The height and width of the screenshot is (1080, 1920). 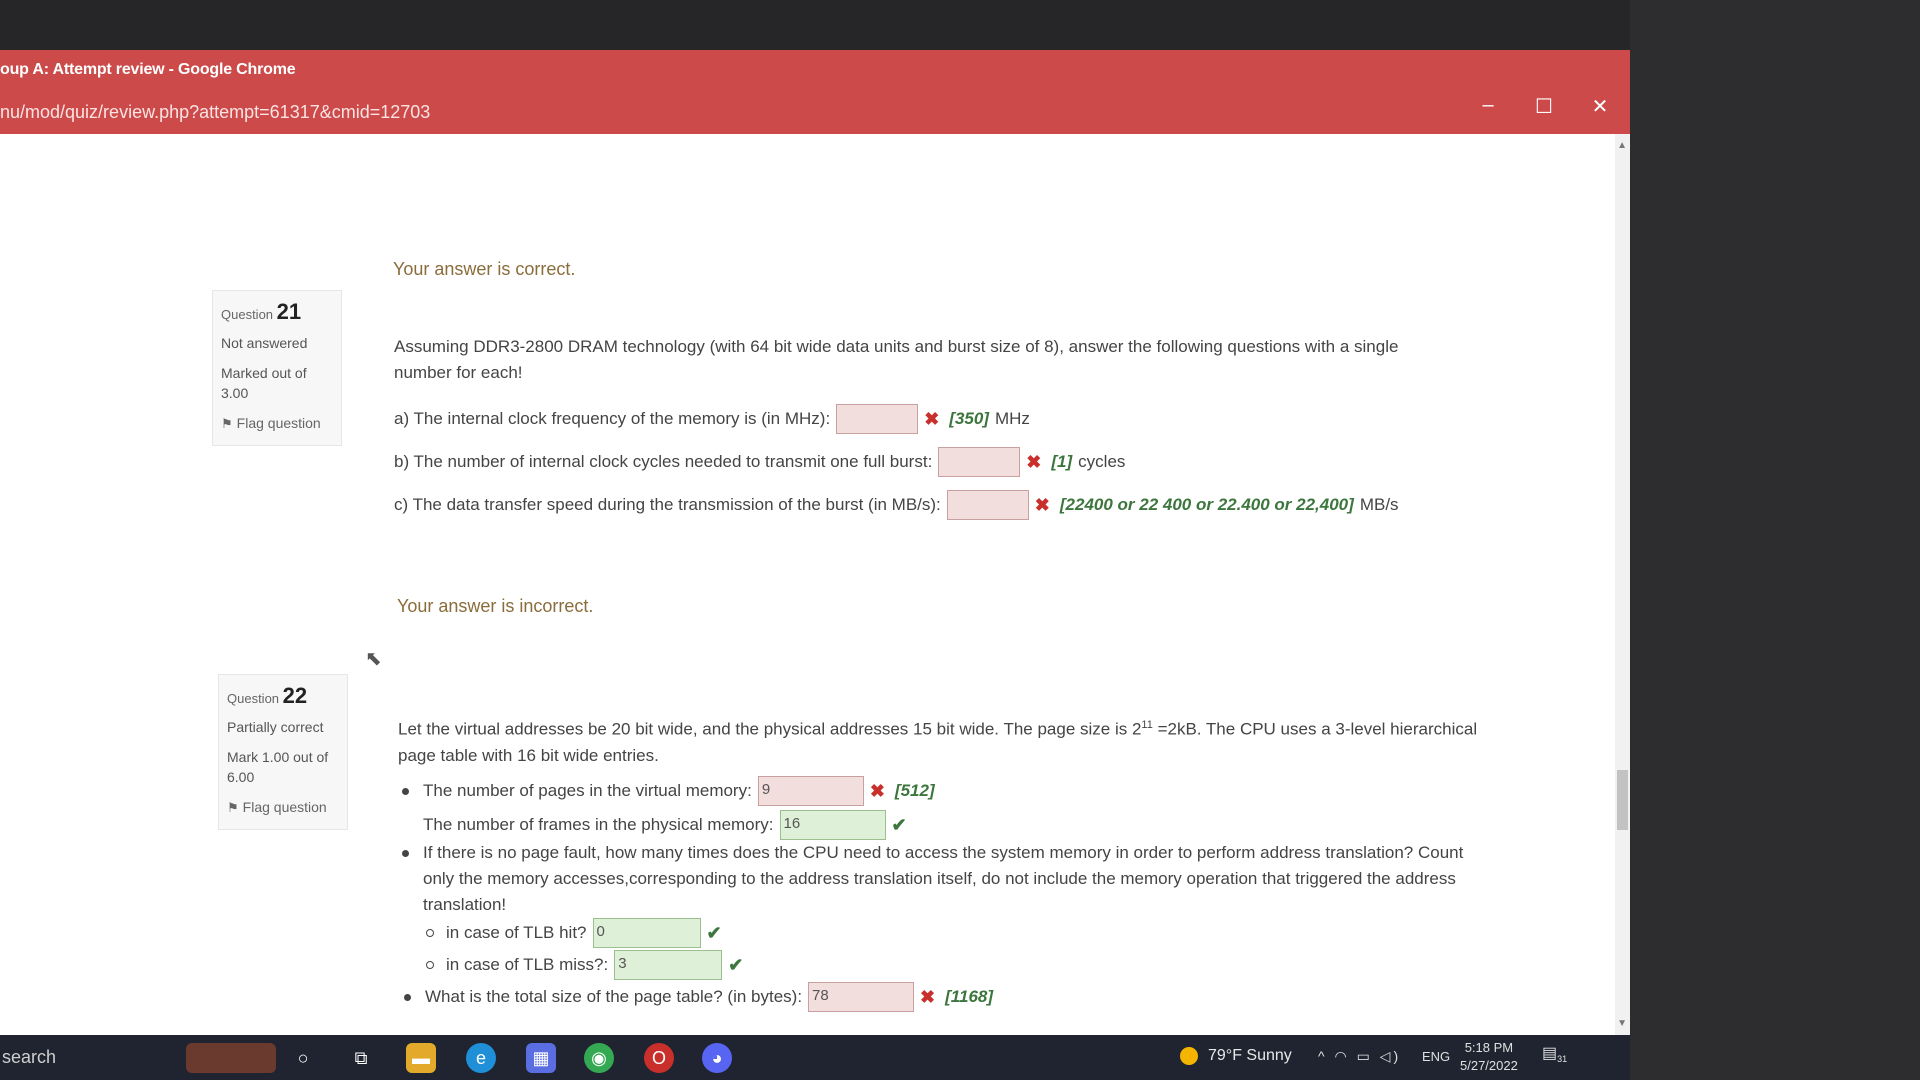 I want to click on taskbar-search: search, so click(x=90, y=1057).